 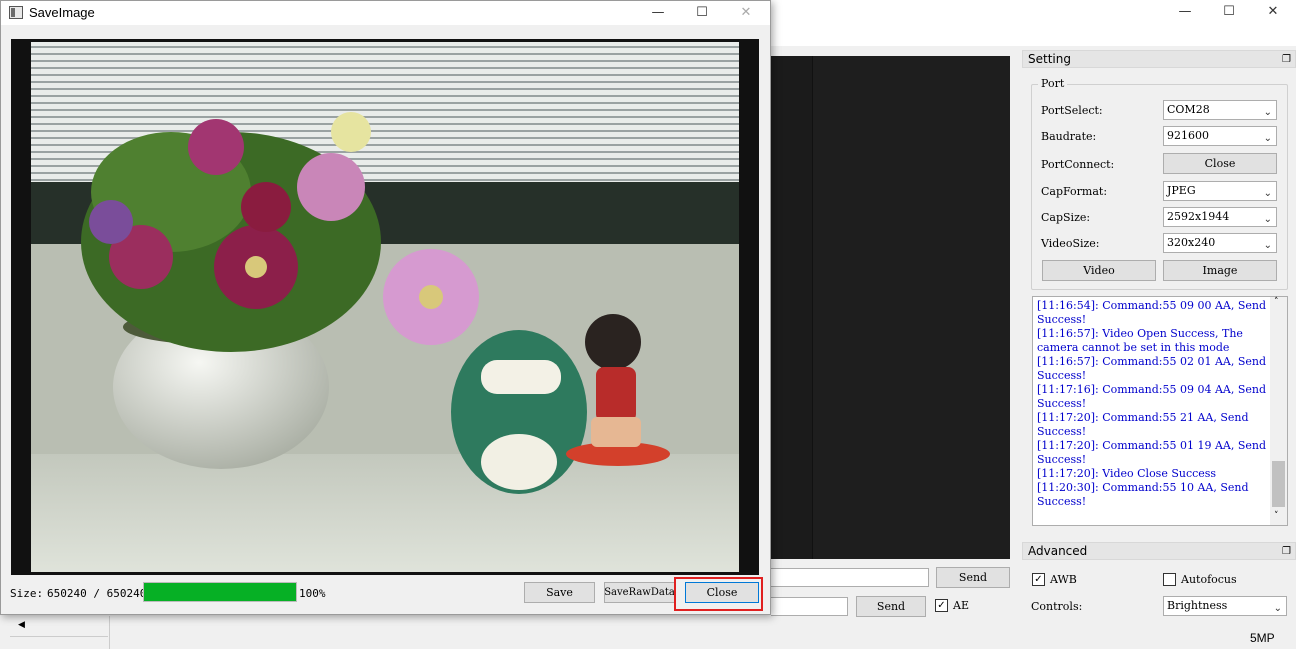 I want to click on resolution-status: 5MP, so click(x=1262, y=638).